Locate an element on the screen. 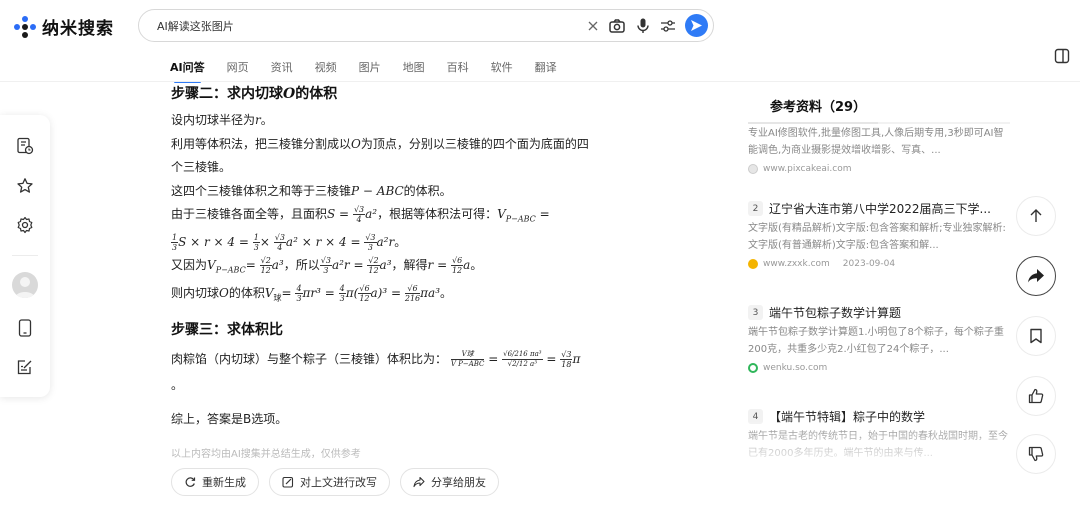  tab-translate: 翻译 is located at coordinates (546, 67).